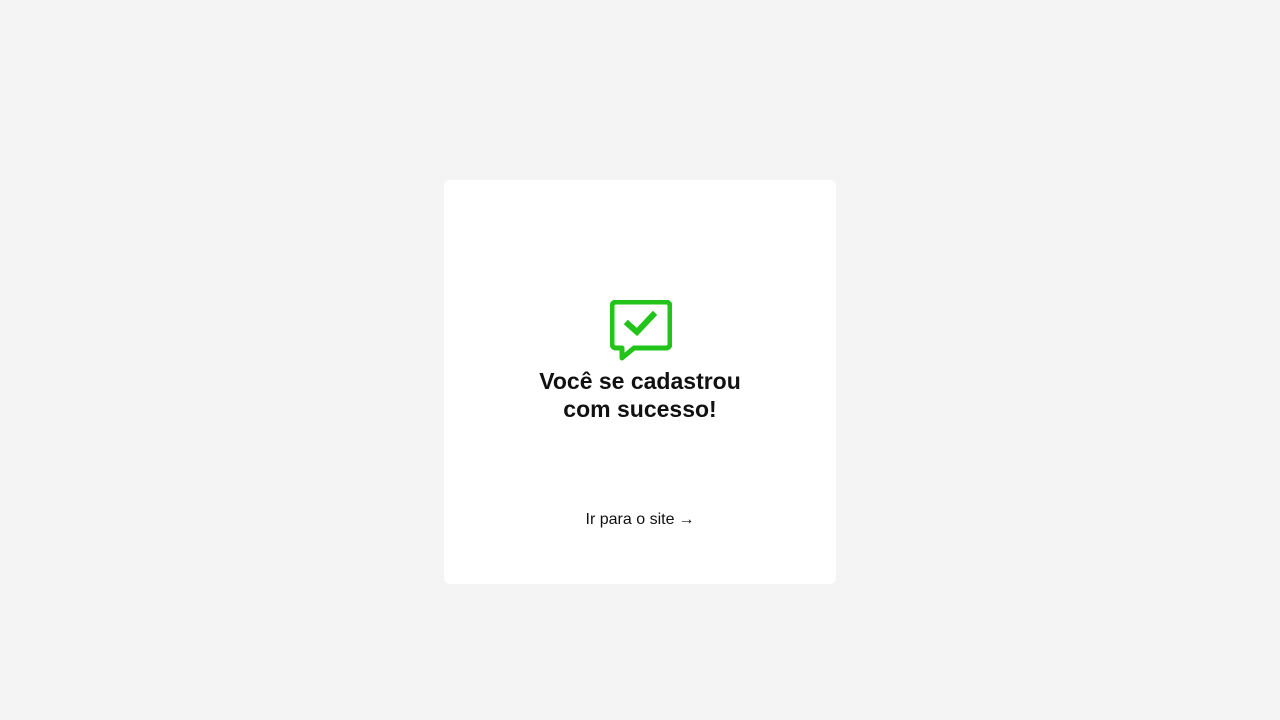 Image resolution: width=1280 pixels, height=720 pixels. I want to click on success-title-line2: com sucesso!, so click(640, 409).